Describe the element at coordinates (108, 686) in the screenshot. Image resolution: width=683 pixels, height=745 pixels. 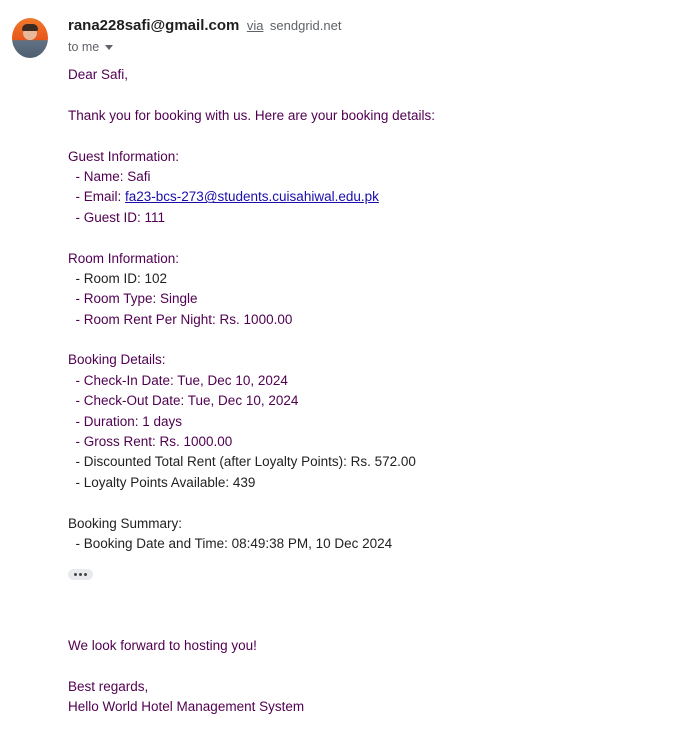
I see `regards-line: Best regards,` at that location.